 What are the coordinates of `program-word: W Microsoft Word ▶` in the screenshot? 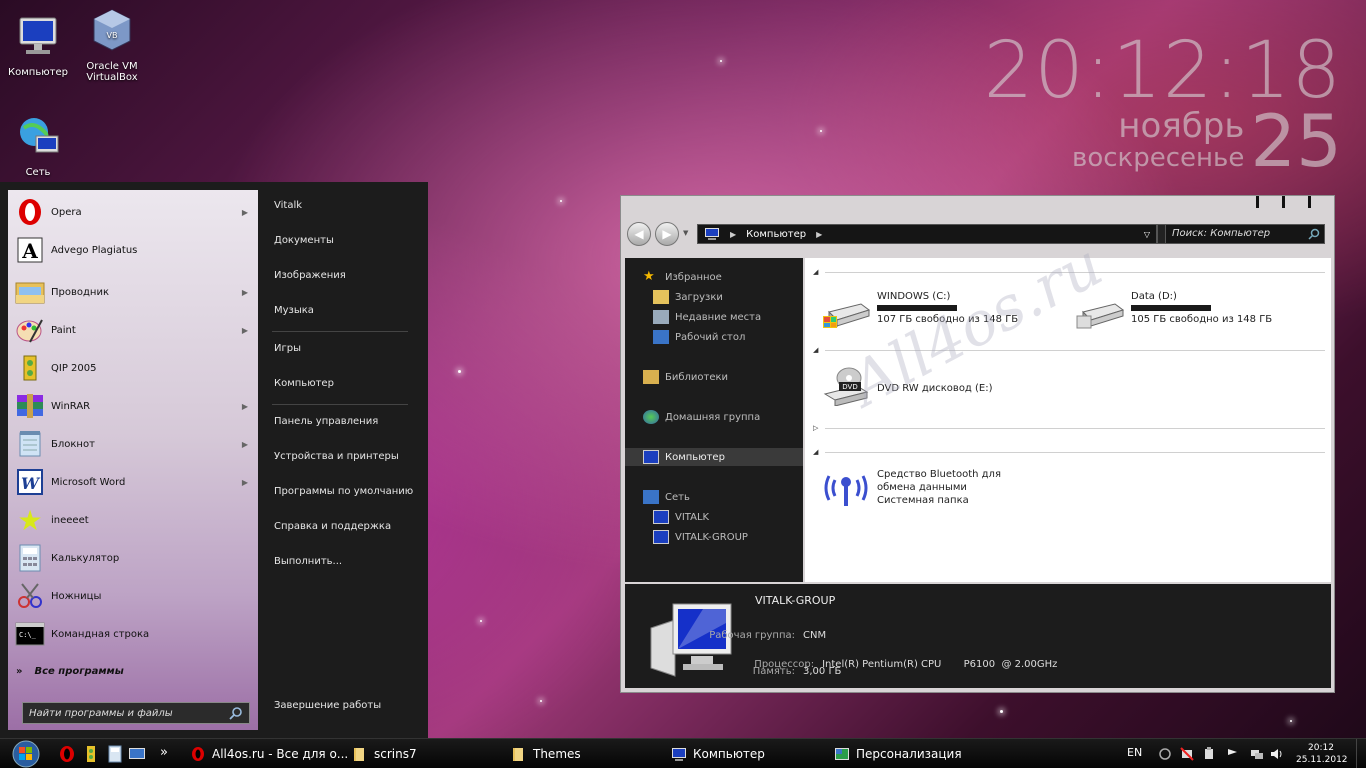 It's located at (133, 482).